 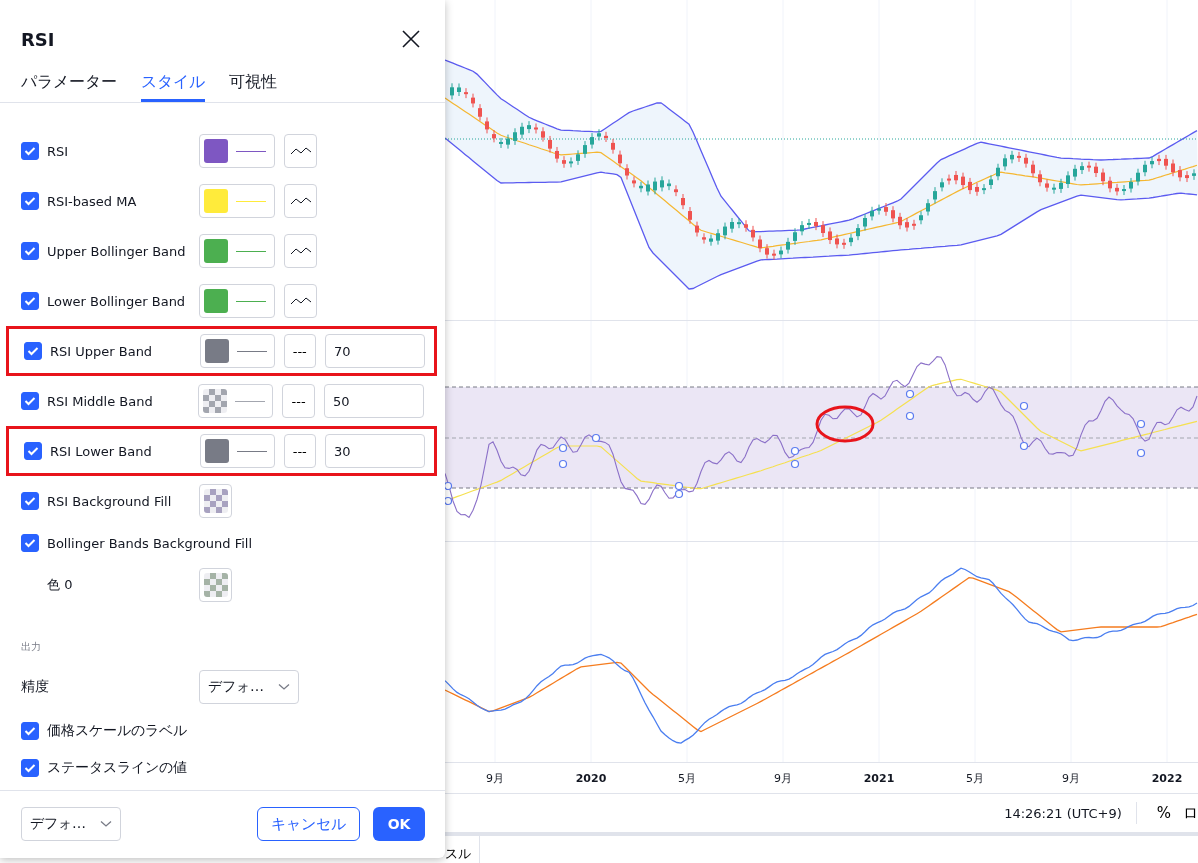 I want to click on row-label: RSI Upper Band, so click(x=102, y=351).